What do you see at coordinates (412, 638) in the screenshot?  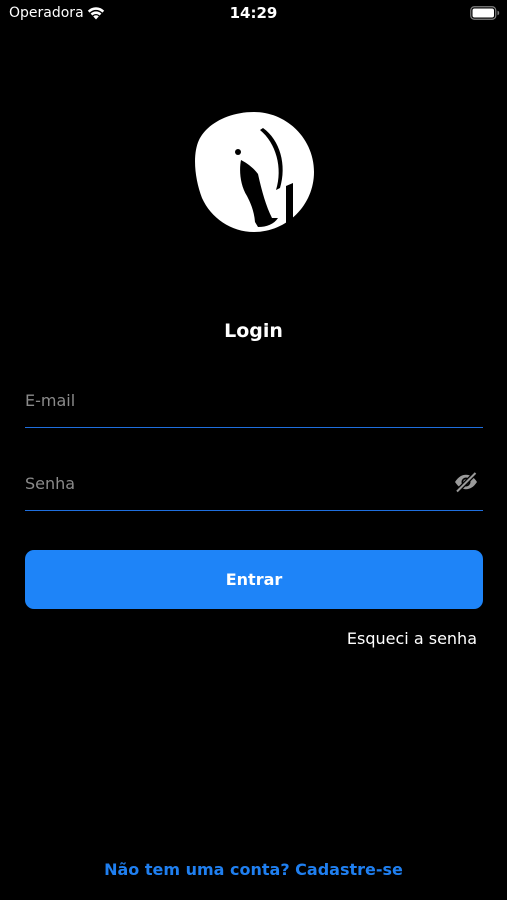 I see `forgot-password-link: Esqueci a senha` at bounding box center [412, 638].